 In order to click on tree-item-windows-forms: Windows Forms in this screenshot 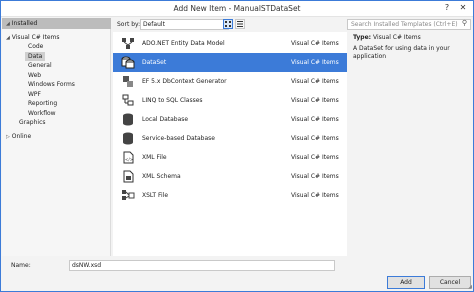, I will do `click(51, 84)`.